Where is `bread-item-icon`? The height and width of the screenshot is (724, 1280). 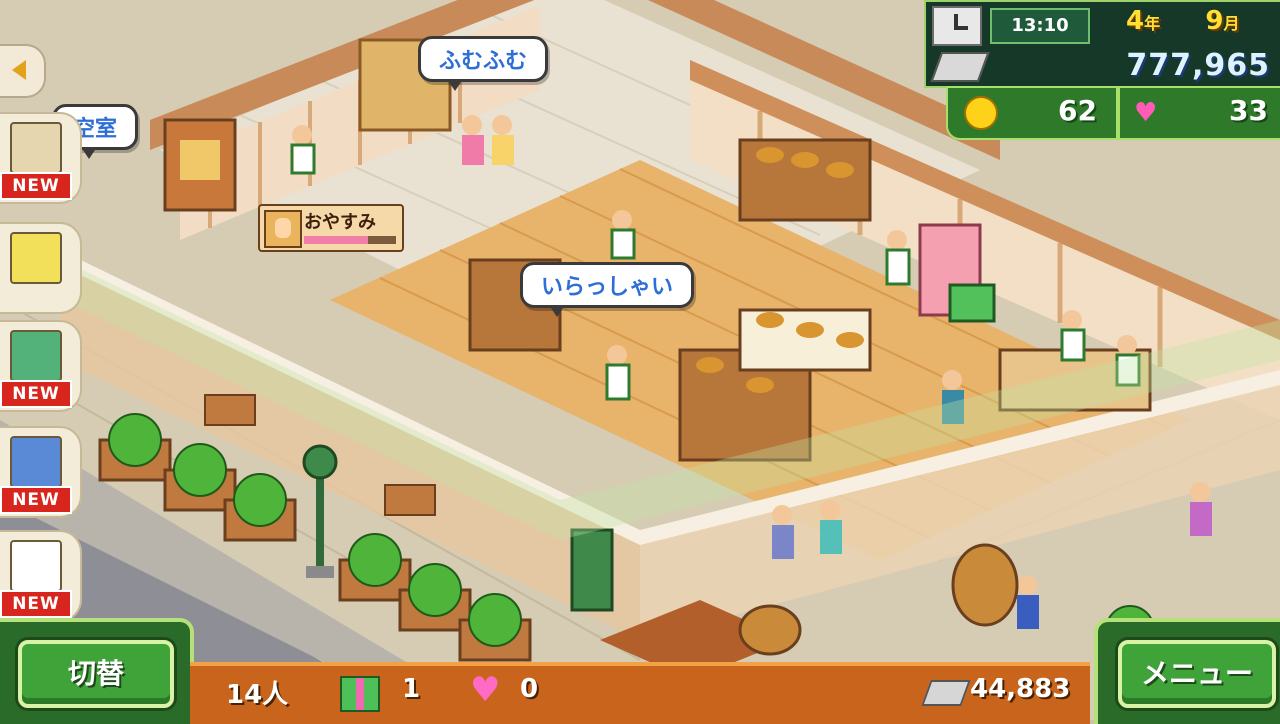 bread-item-icon is located at coordinates (36, 148).